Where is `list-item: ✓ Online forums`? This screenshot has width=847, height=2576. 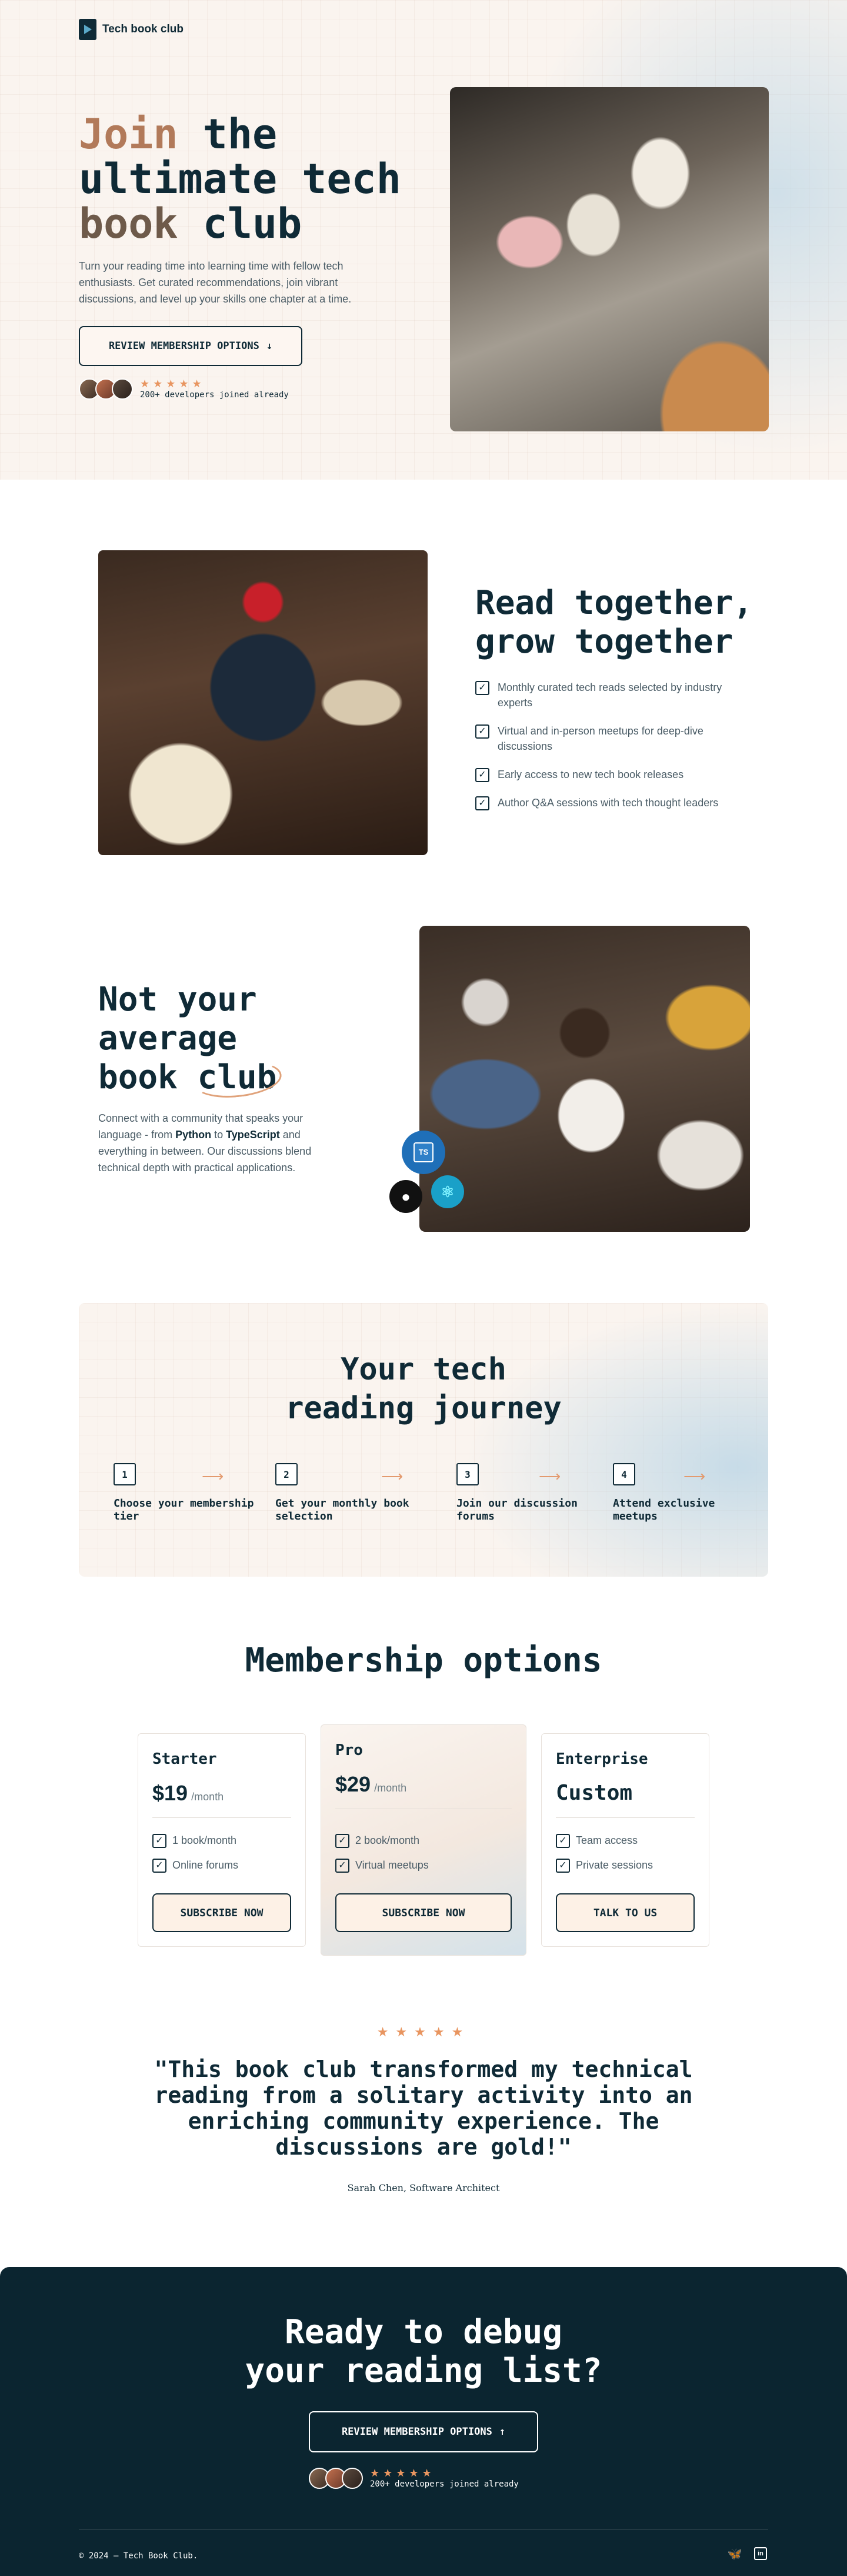
list-item: ✓ Online forums is located at coordinates (195, 1865).